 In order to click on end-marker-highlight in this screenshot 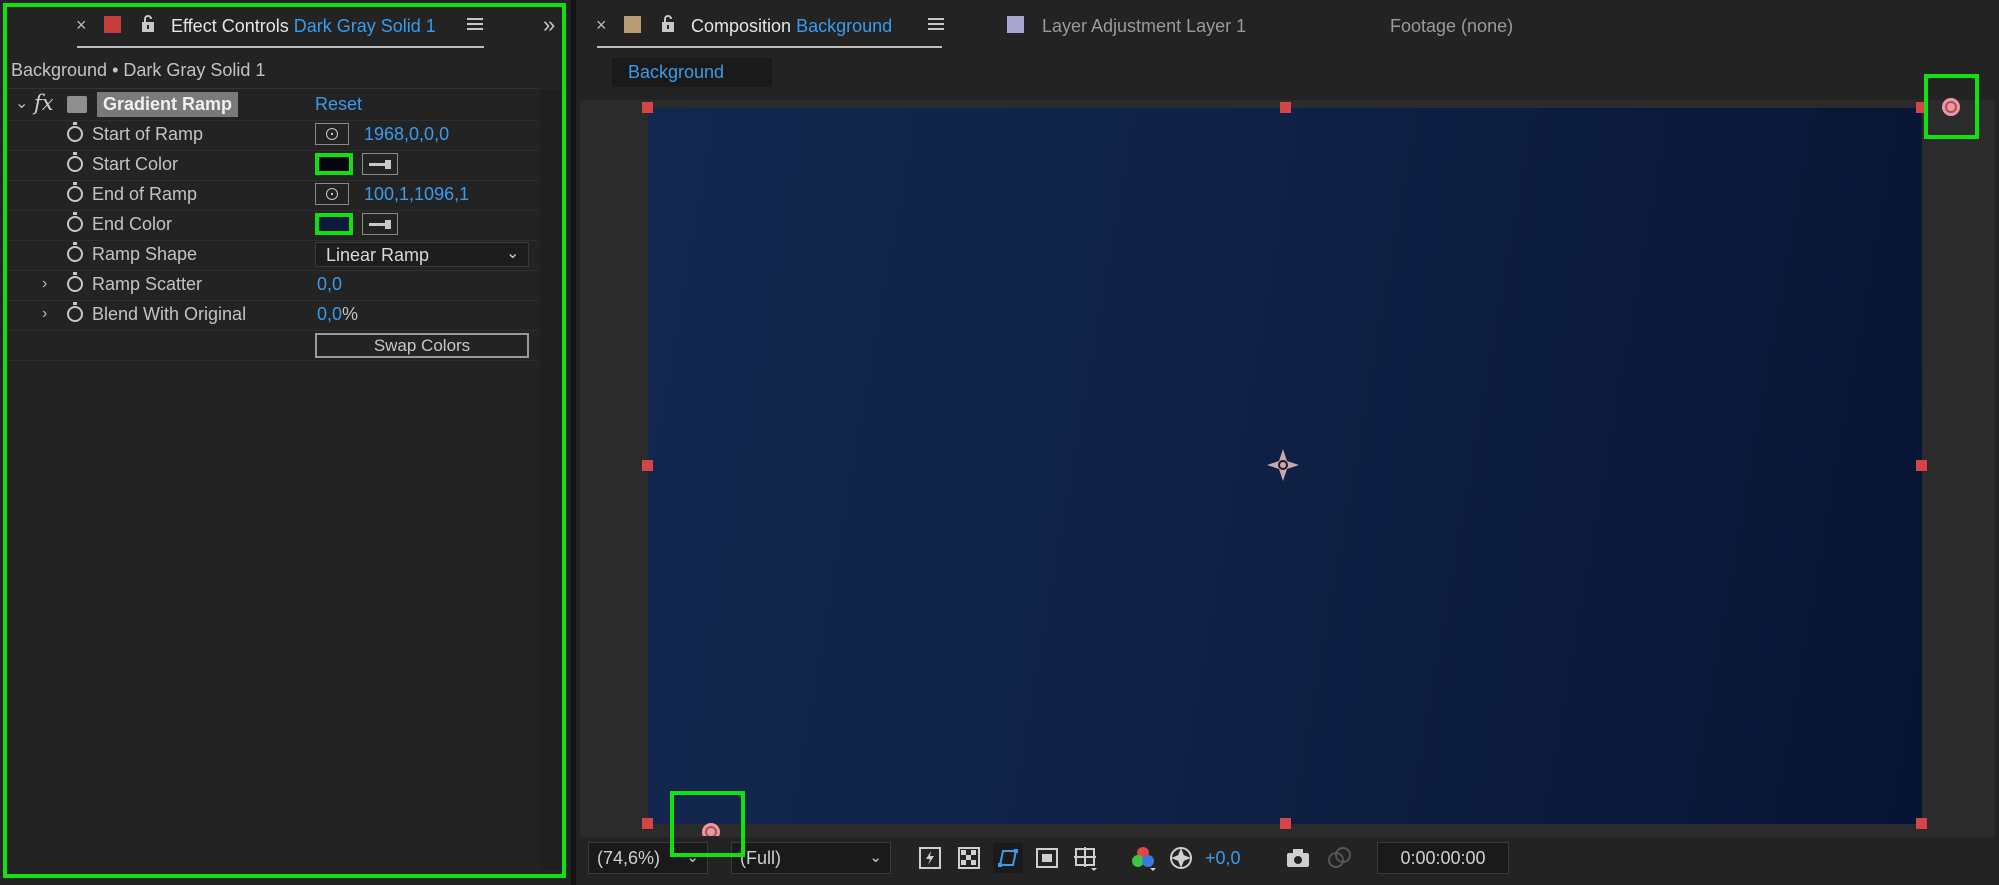, I will do `click(707, 824)`.